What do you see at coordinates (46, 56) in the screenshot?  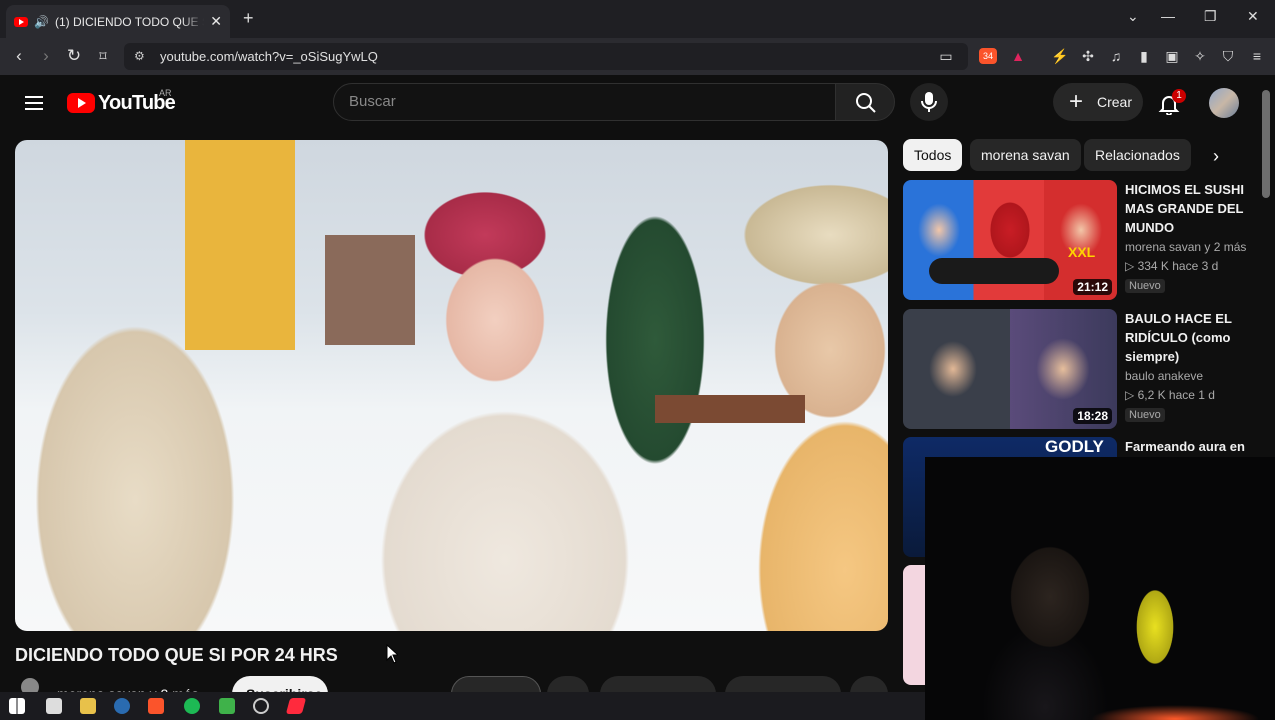 I see `forward-icon: ›` at bounding box center [46, 56].